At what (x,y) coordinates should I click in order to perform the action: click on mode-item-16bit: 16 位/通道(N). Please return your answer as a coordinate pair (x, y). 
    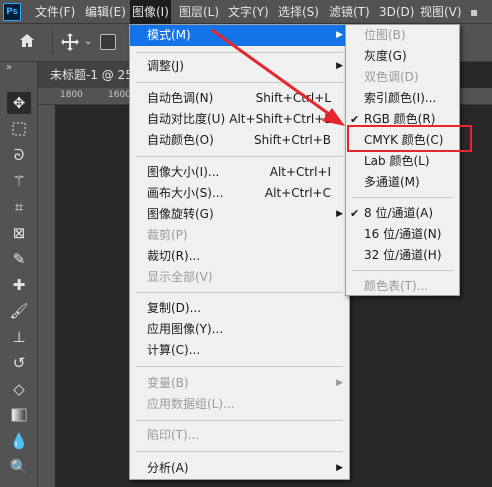
    Looking at the image, I should click on (402, 234).